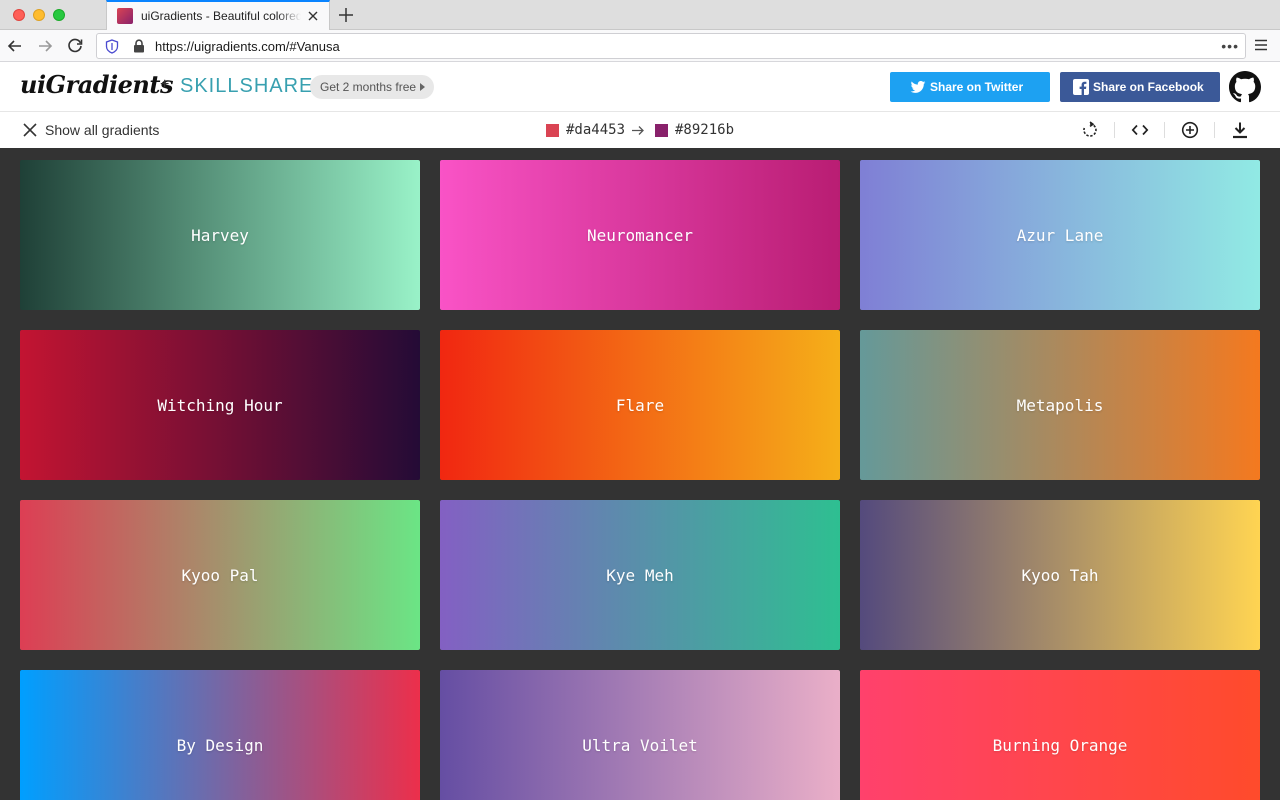  Describe the element at coordinates (661, 130) in the screenshot. I see `color-to-swatch` at that location.